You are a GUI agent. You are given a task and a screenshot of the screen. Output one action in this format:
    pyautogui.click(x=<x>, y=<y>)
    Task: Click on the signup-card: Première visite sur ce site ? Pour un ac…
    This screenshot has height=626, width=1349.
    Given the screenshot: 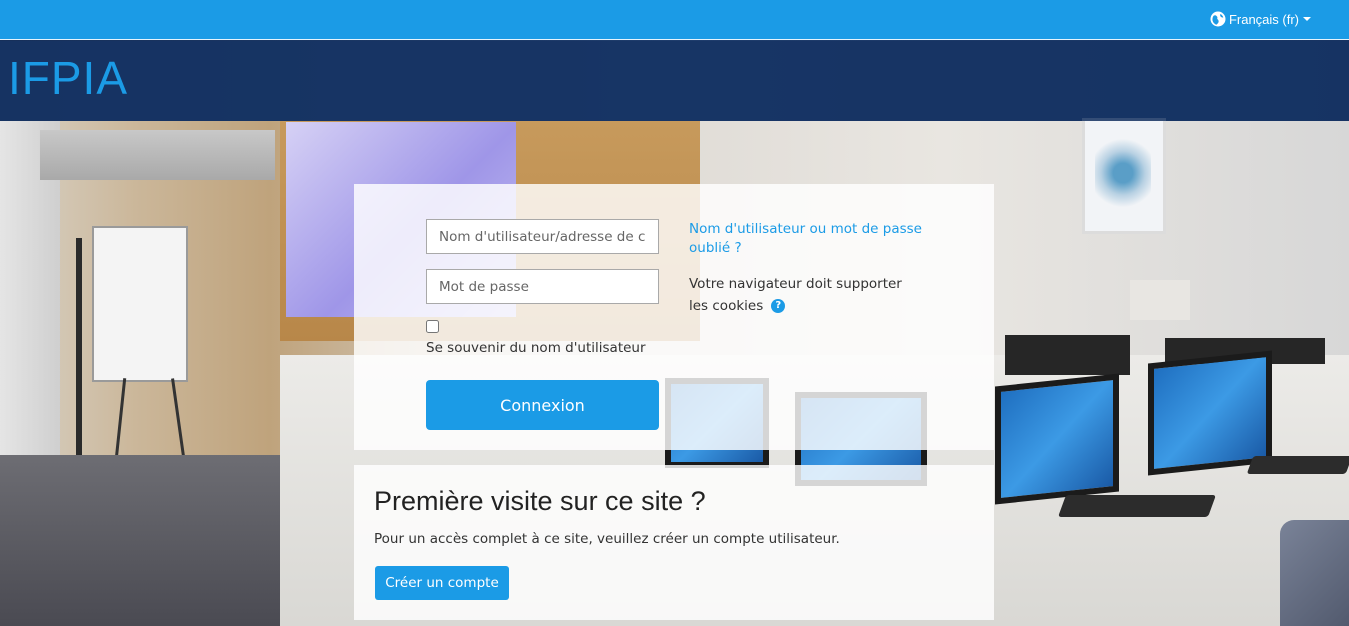 What is the action you would take?
    pyautogui.click(x=674, y=542)
    